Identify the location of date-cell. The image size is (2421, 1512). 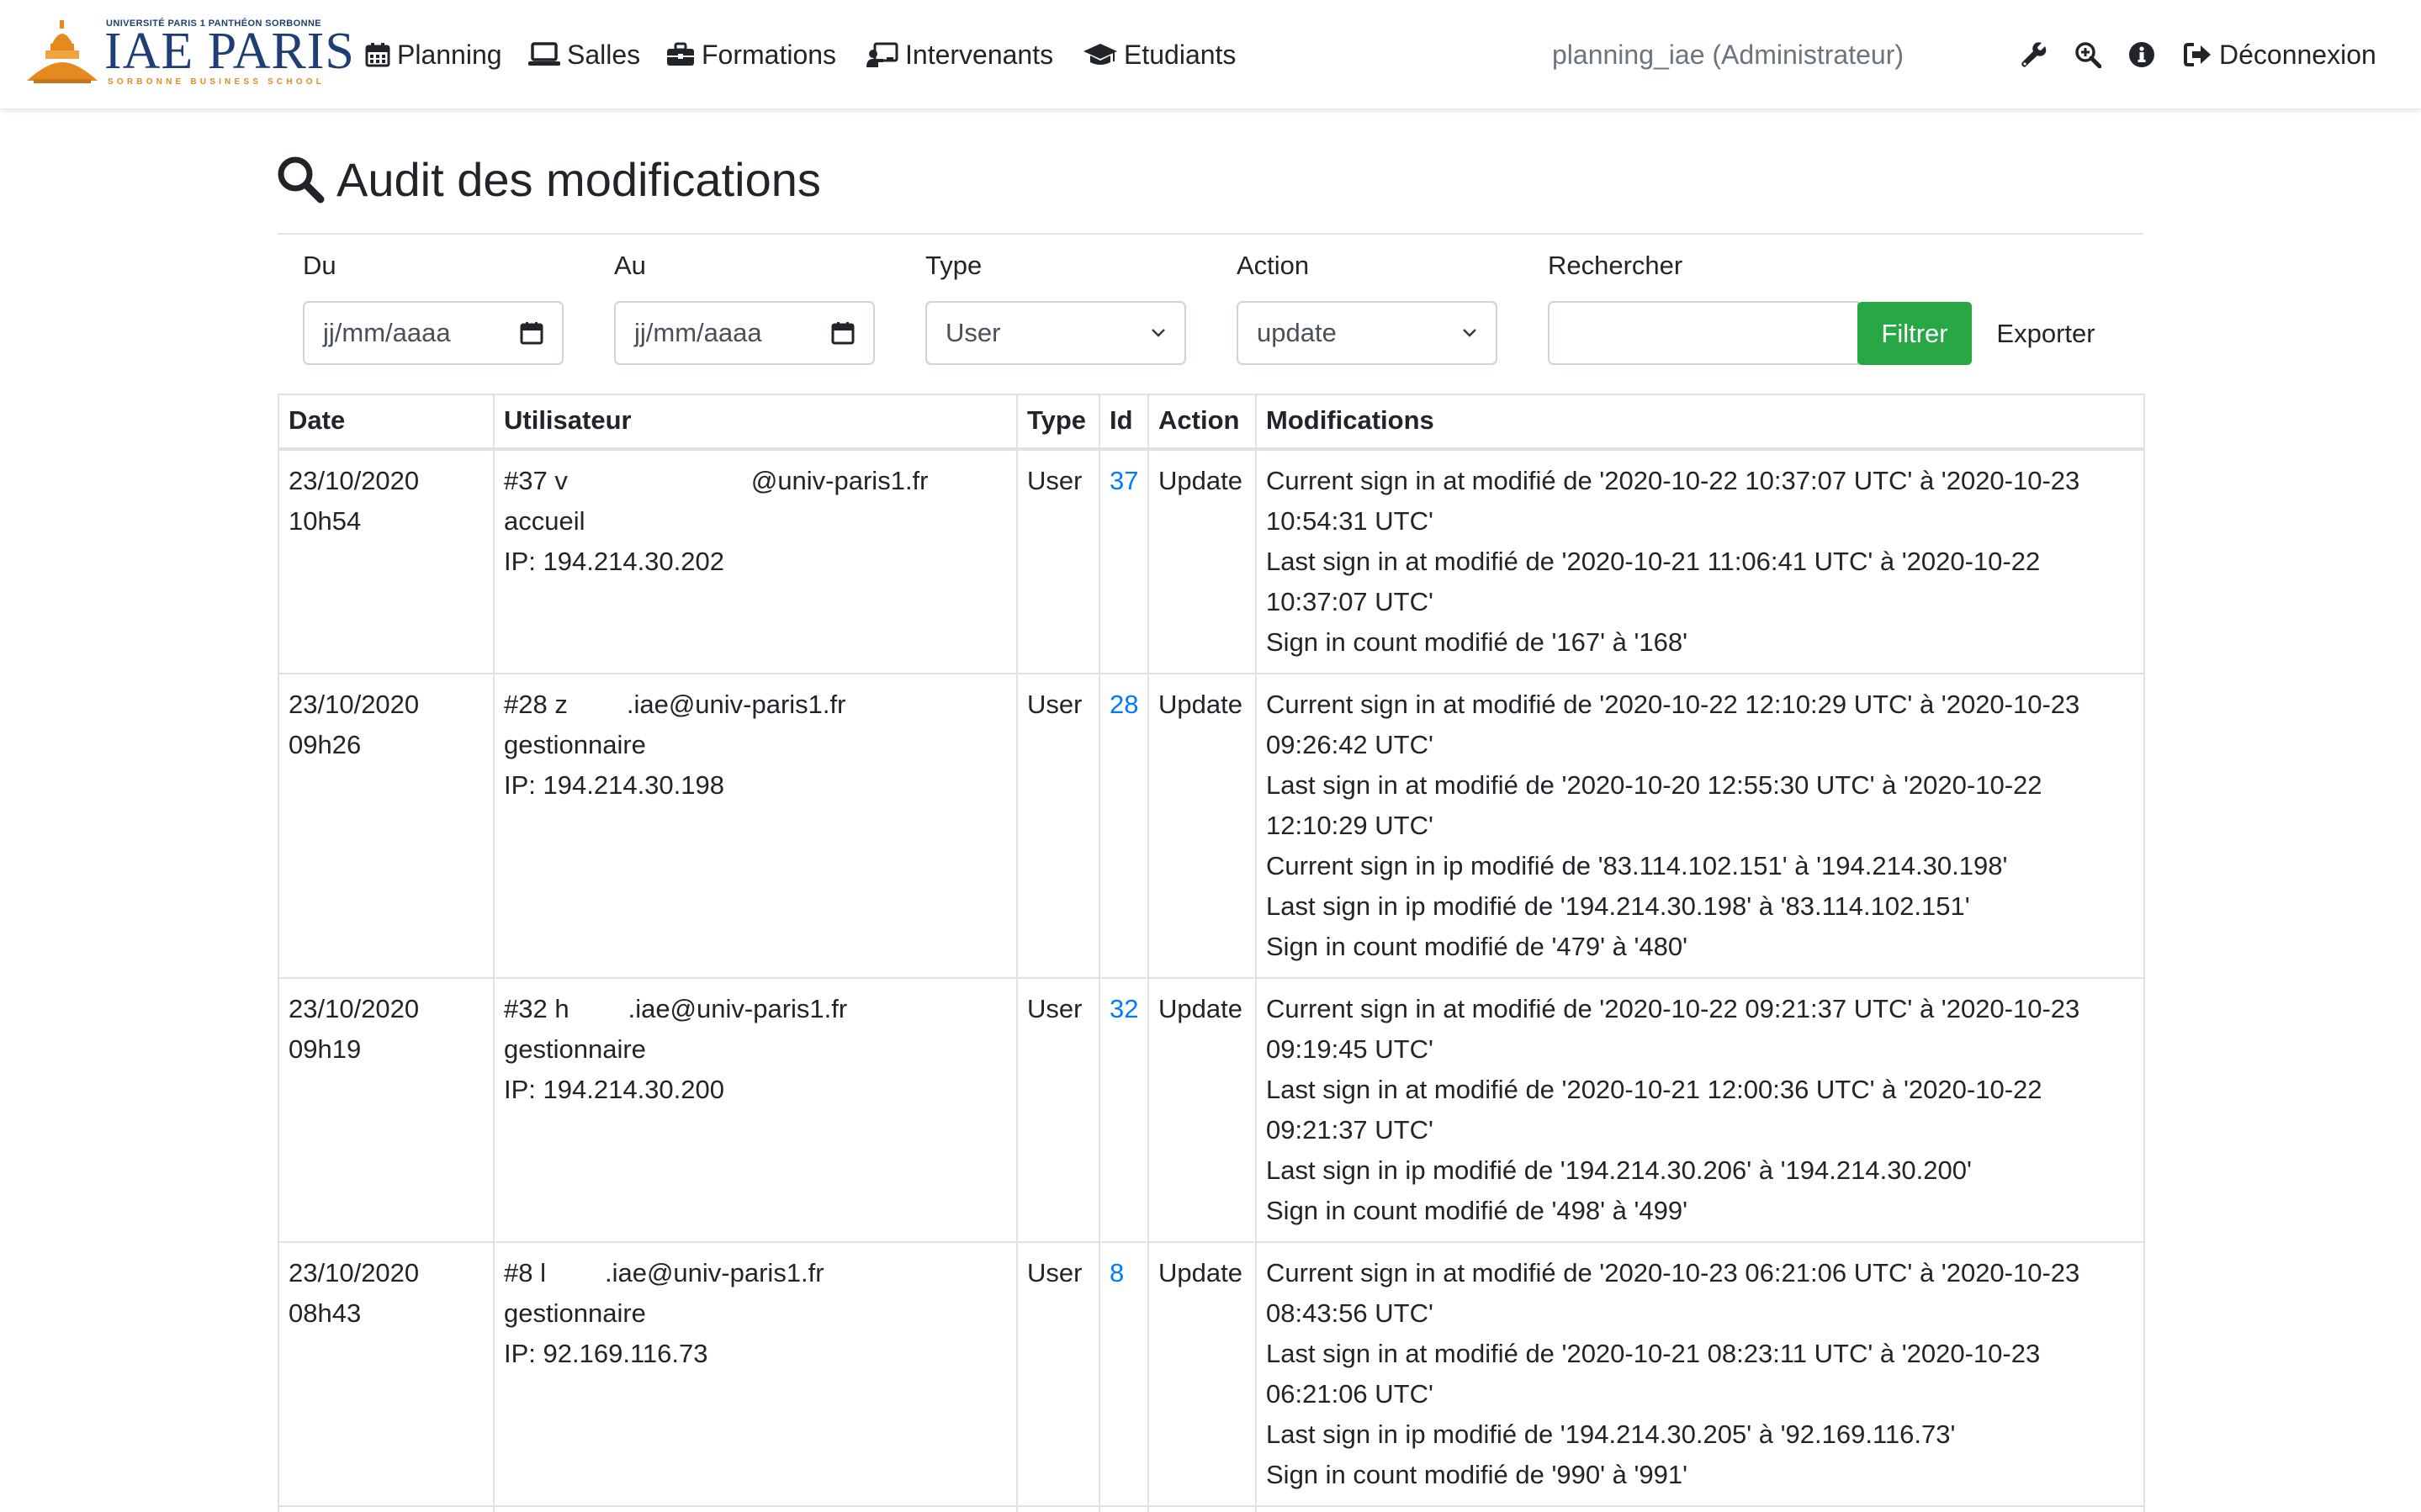
(387, 1508).